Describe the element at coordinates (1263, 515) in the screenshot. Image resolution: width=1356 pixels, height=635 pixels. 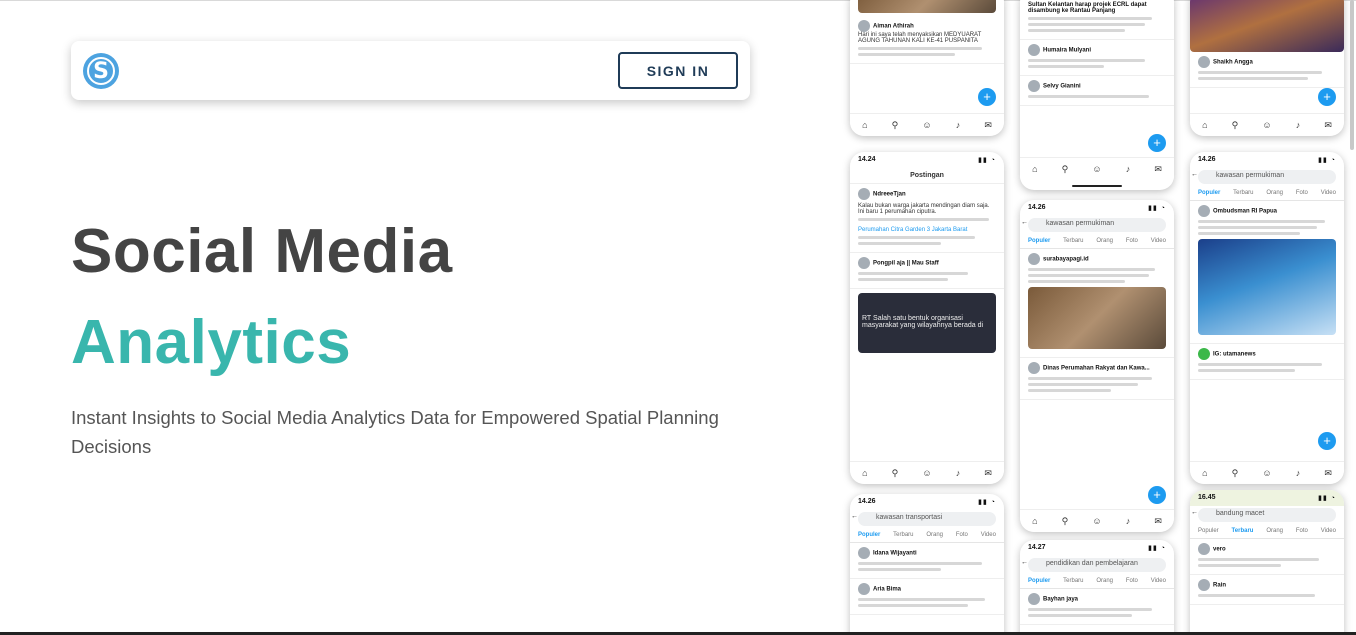
I see `search-input: bandung macet` at that location.